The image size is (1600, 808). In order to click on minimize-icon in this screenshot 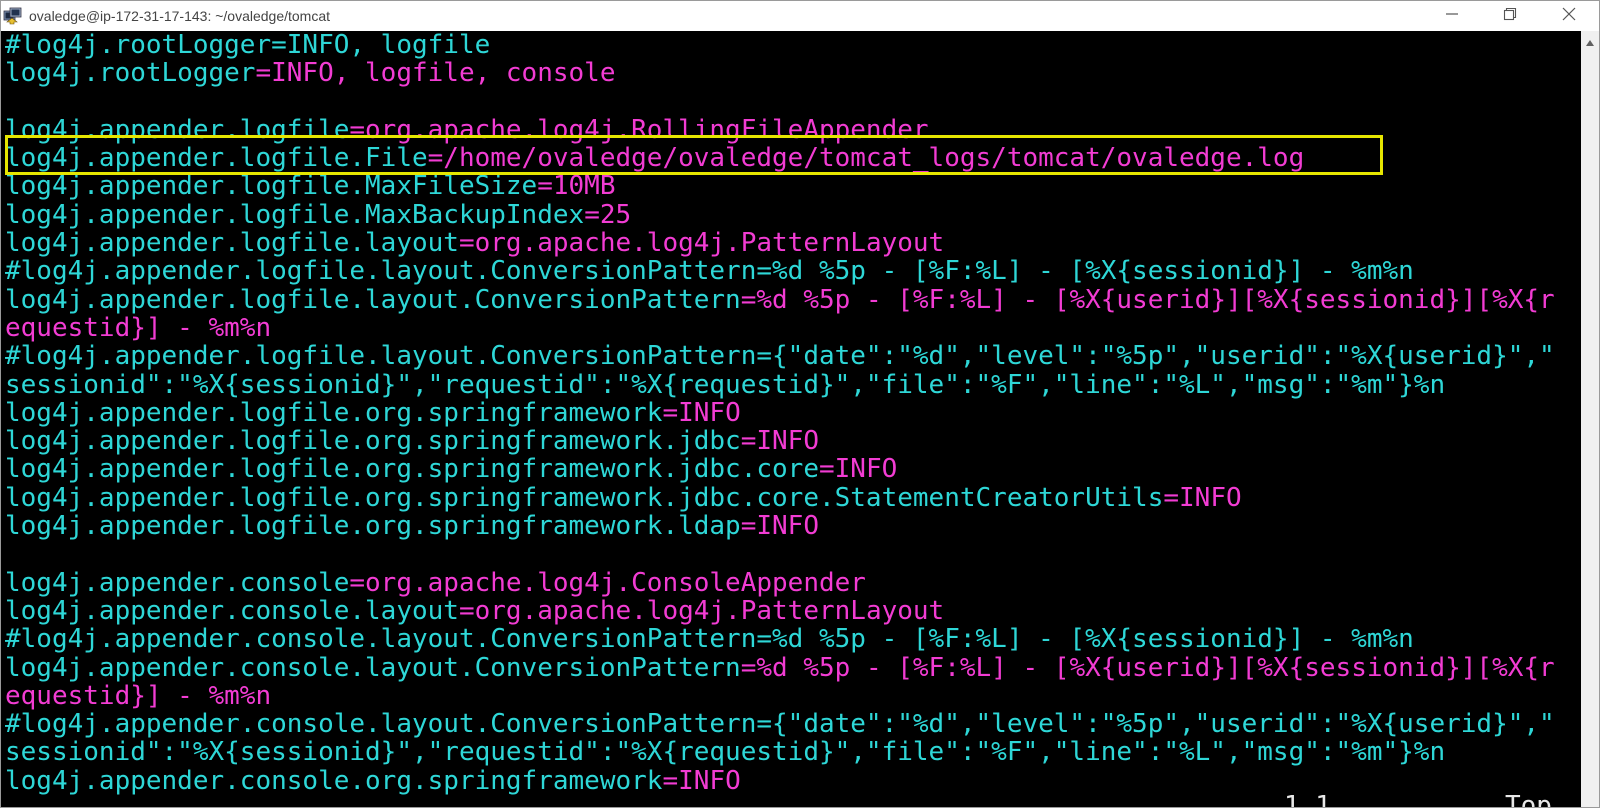, I will do `click(1452, 16)`.